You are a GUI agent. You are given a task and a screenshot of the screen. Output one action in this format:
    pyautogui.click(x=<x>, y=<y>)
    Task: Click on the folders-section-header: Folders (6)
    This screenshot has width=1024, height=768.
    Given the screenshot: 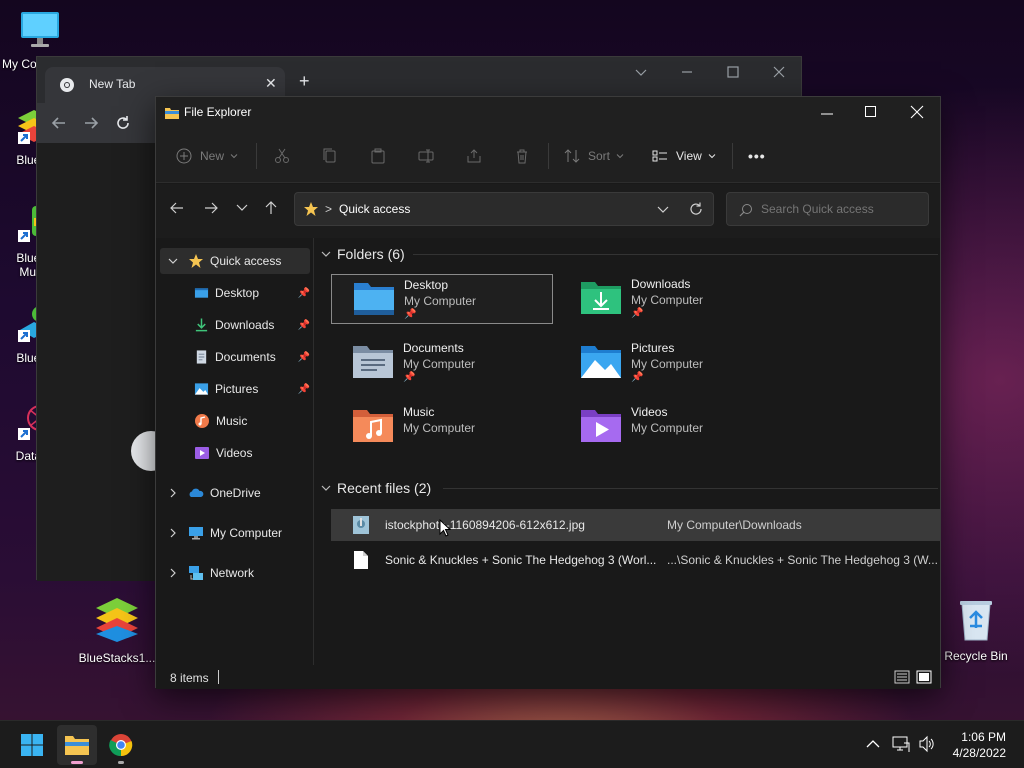 What is the action you would take?
    pyautogui.click(x=363, y=254)
    